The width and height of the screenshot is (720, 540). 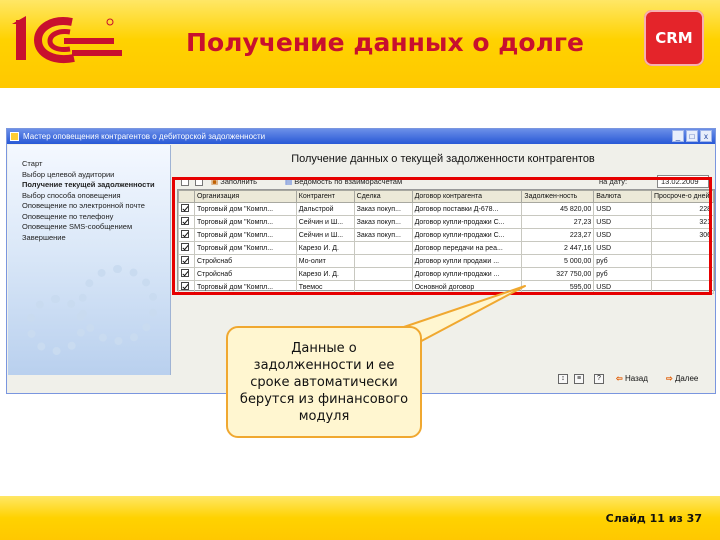 I want to click on next-label: Далее, so click(x=686, y=378).